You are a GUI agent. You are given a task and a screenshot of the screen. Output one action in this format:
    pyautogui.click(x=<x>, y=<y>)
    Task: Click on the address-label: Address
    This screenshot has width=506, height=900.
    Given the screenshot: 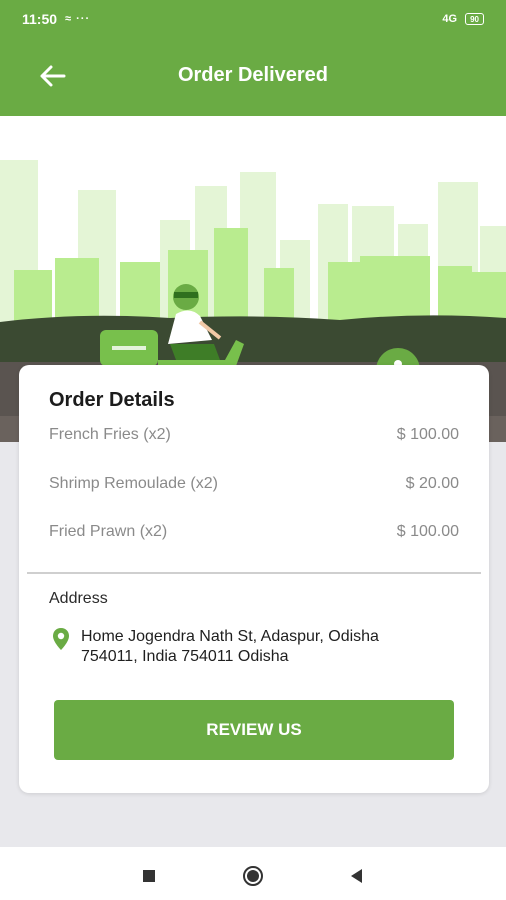 What is the action you would take?
    pyautogui.click(x=78, y=598)
    